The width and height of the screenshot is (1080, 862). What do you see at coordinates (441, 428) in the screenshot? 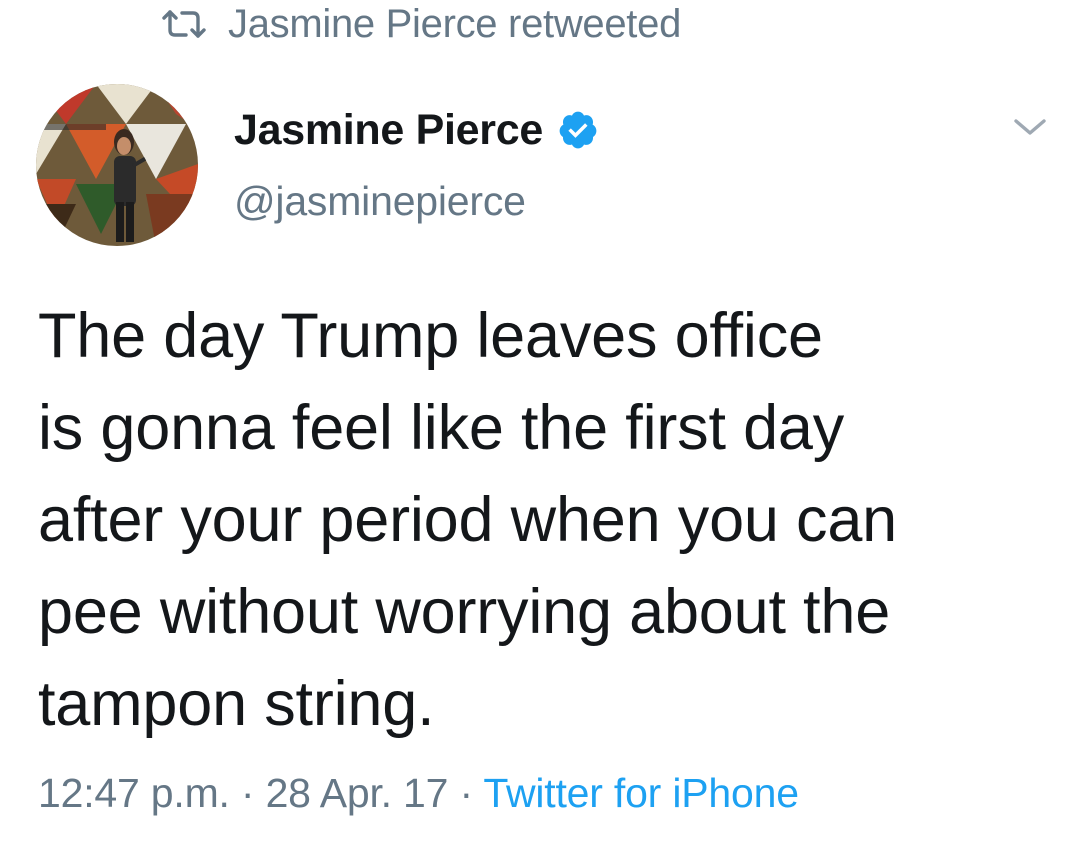
I see `tweet-line: is gonna feel like the first day` at bounding box center [441, 428].